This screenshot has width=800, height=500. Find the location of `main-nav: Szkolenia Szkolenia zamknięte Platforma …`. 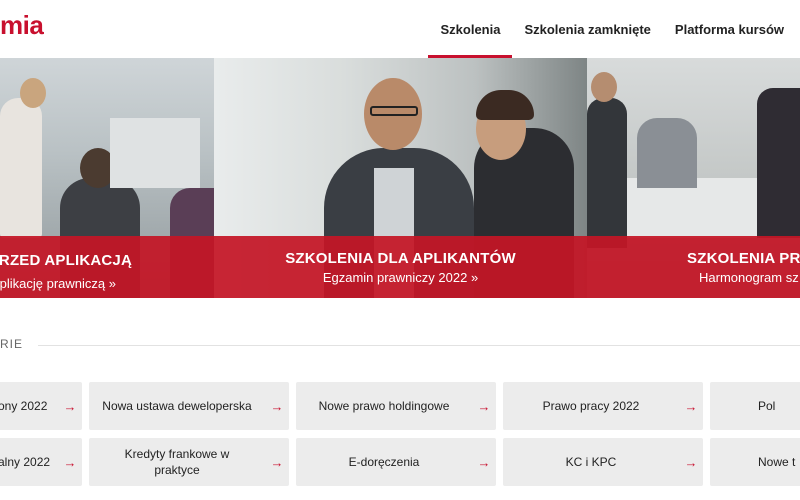

main-nav: Szkolenia Szkolenia zamknięte Platforma … is located at coordinates (614, 29).